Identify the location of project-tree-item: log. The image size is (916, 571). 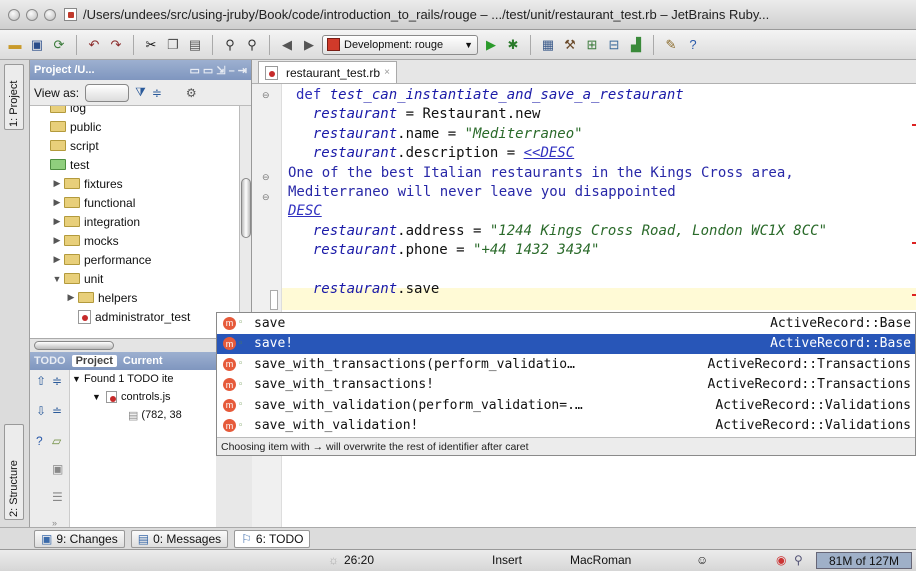
(135, 111).